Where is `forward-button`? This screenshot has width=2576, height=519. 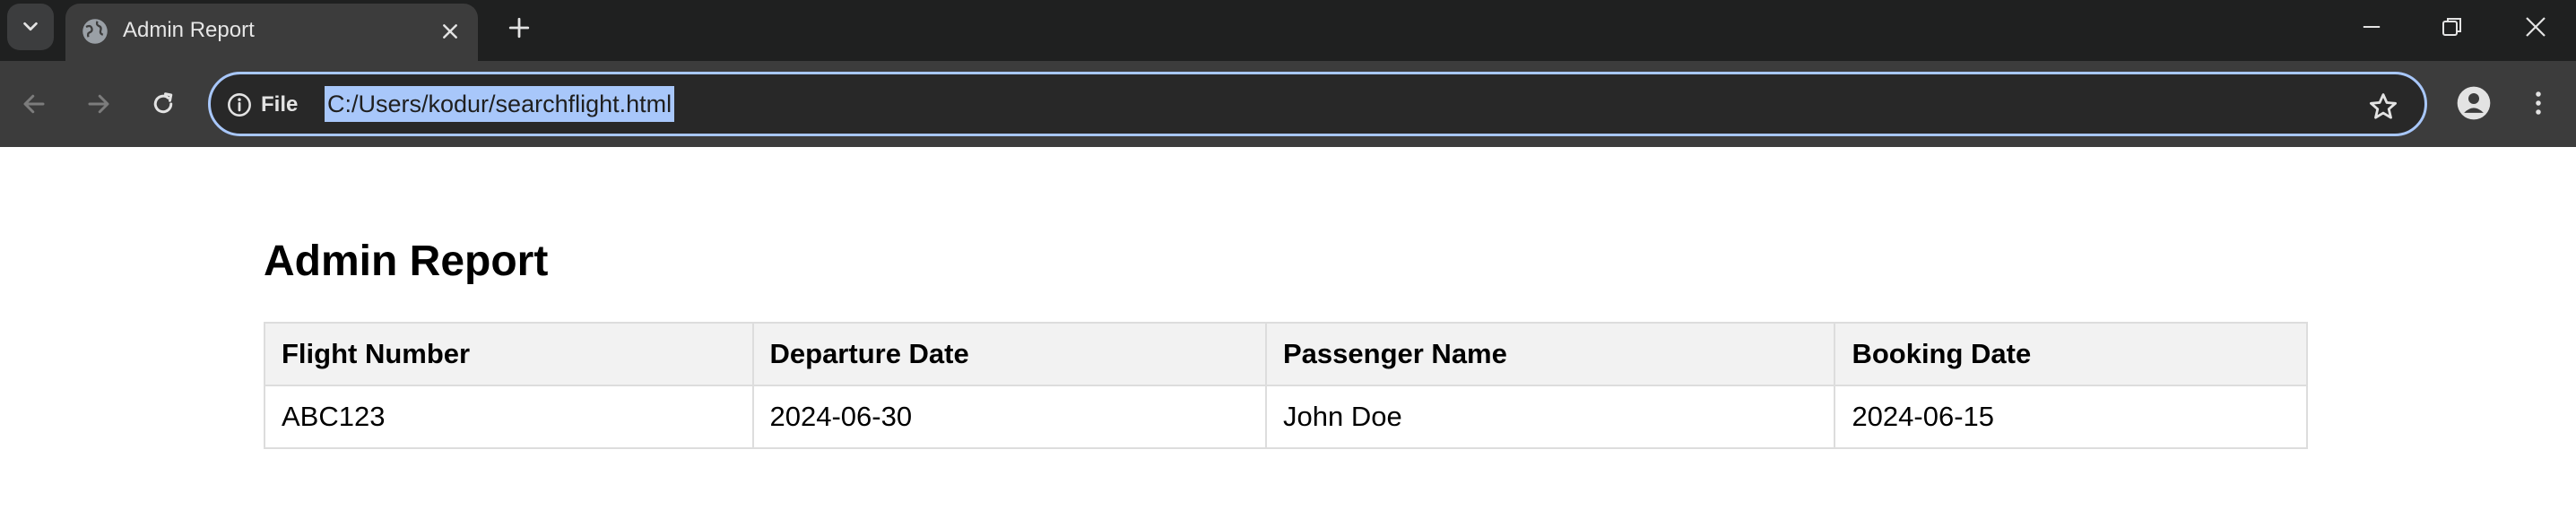
forward-button is located at coordinates (98, 104).